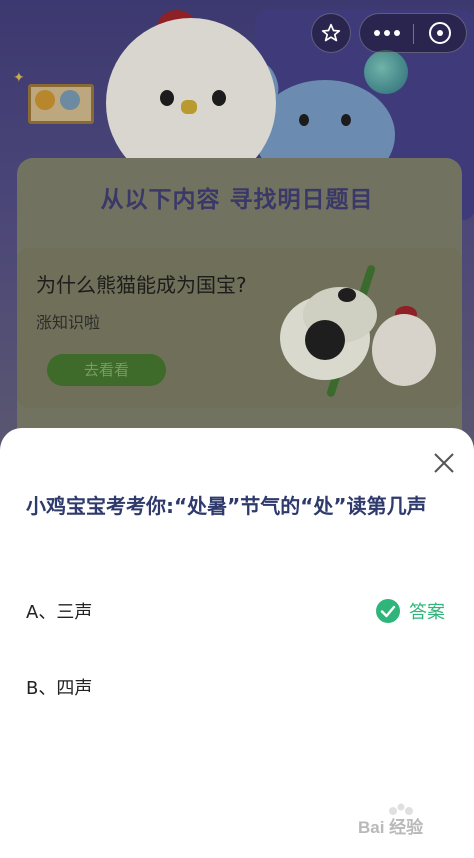 The image size is (474, 858). I want to click on answer-tag: 答案, so click(410, 611).